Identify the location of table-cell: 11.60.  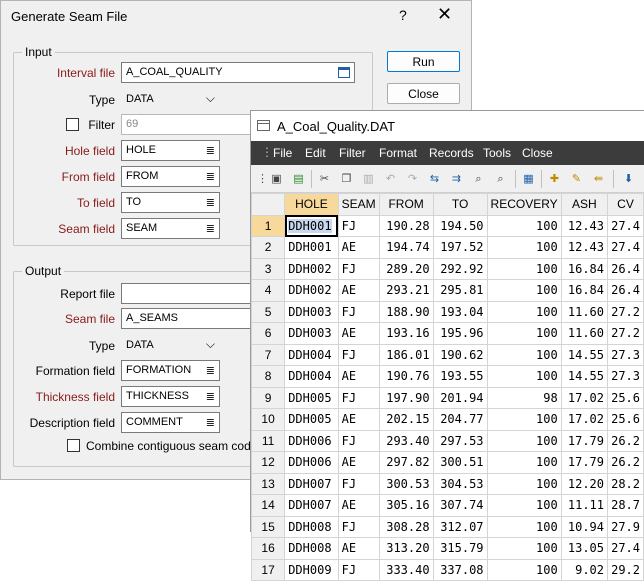
(584, 333).